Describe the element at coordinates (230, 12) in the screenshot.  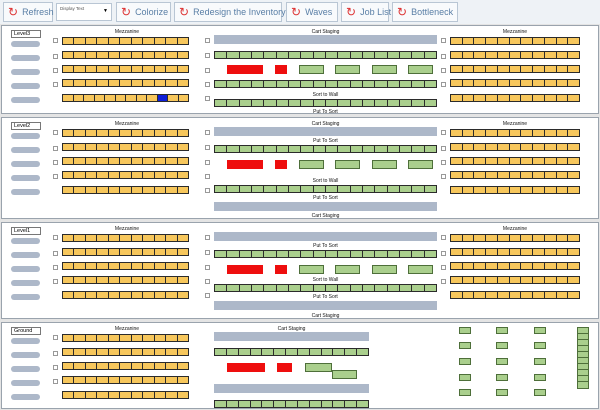
I see `redesign-inventory-button: ↻ Redesign the Inventory` at that location.